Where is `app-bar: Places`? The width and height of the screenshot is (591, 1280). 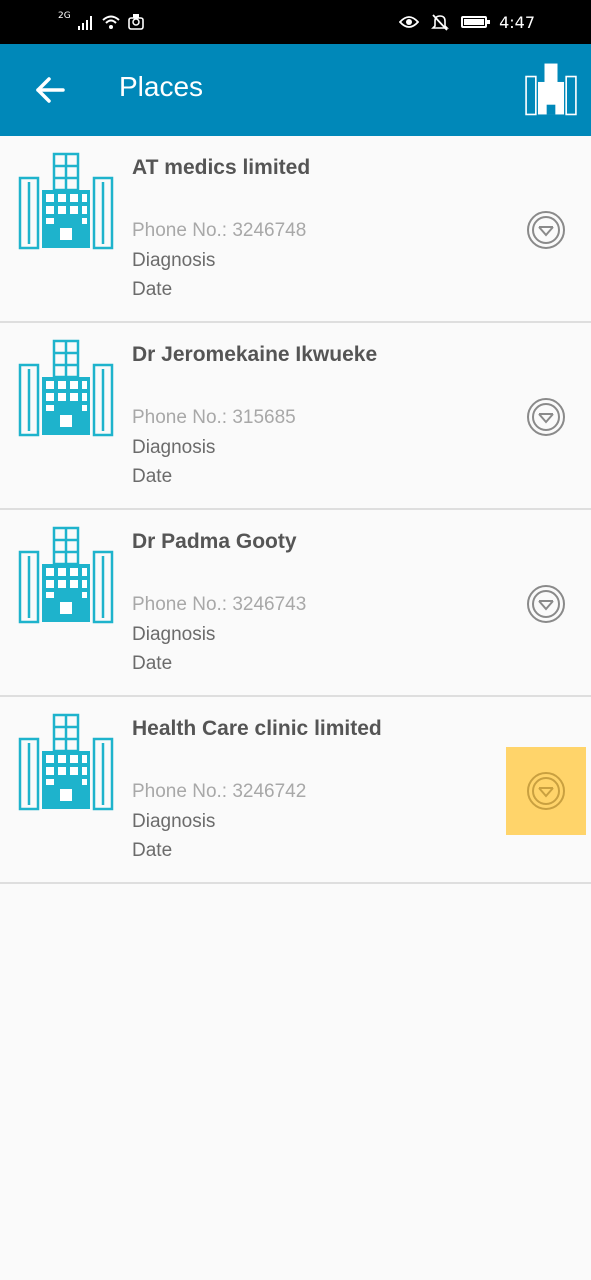 app-bar: Places is located at coordinates (295, 90).